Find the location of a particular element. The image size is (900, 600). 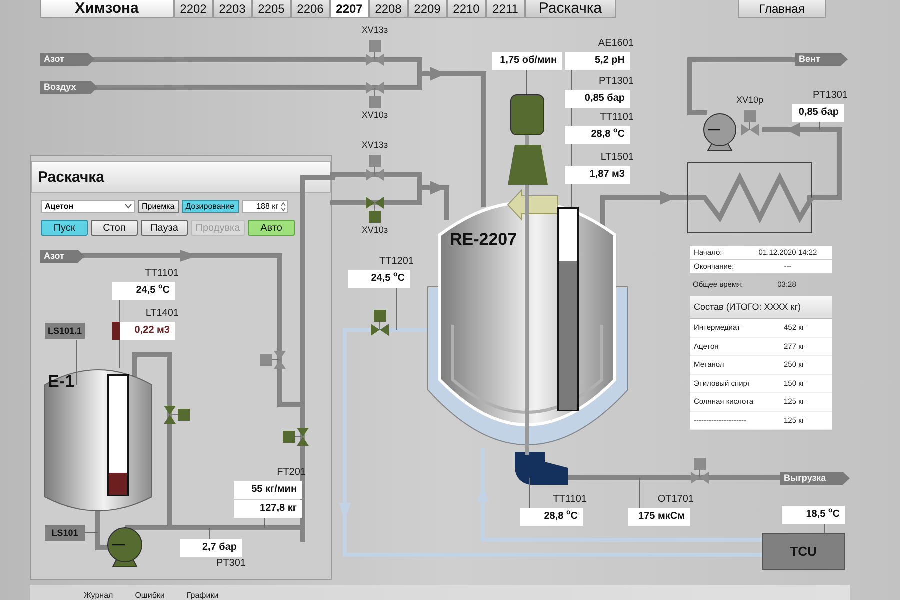

tab: 2208 is located at coordinates (388, 9).